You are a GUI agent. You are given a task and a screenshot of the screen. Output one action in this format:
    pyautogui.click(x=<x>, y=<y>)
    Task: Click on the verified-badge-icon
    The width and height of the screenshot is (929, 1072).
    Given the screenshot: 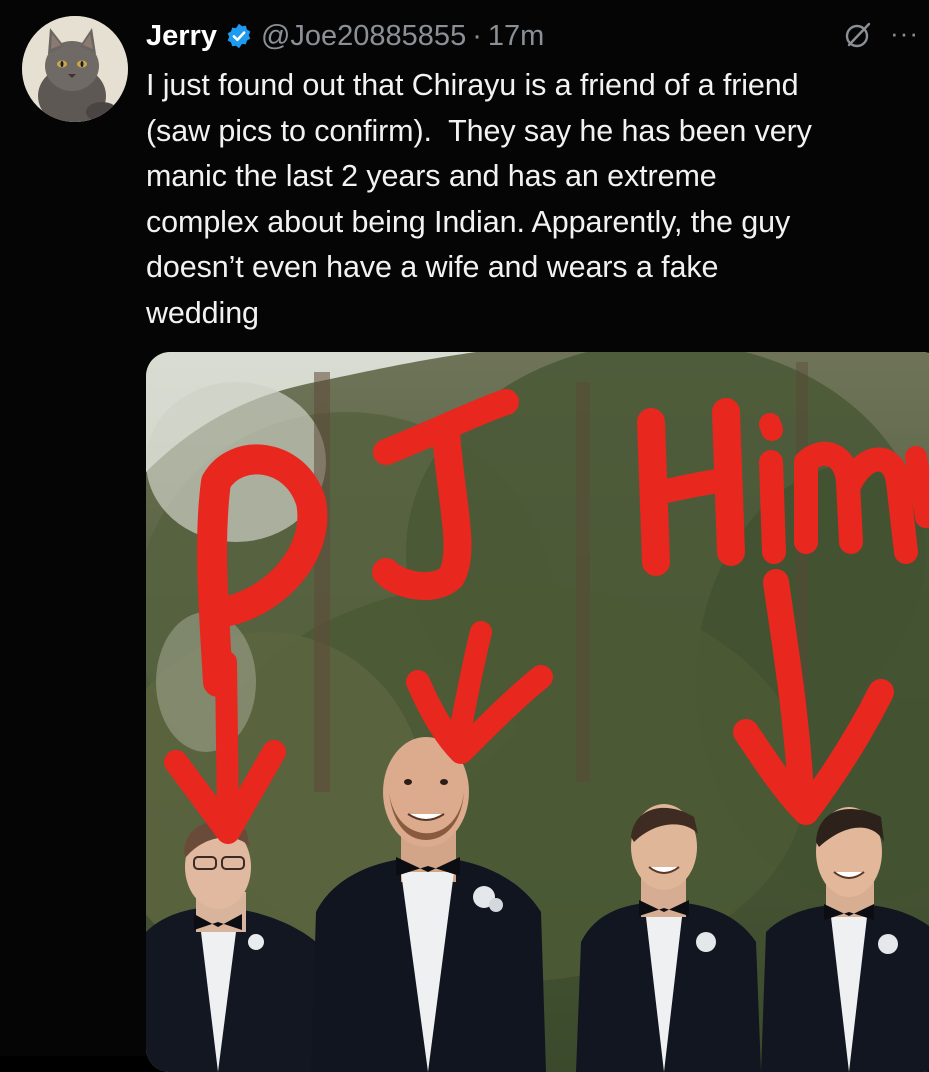 What is the action you would take?
    pyautogui.click(x=239, y=36)
    